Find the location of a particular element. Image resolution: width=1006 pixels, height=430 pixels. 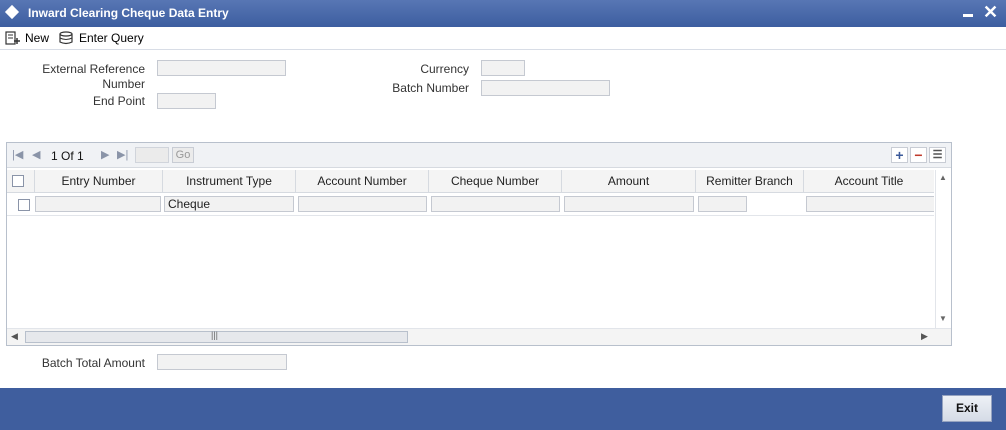

last-page-icon: ▶| is located at coordinates (122, 154).